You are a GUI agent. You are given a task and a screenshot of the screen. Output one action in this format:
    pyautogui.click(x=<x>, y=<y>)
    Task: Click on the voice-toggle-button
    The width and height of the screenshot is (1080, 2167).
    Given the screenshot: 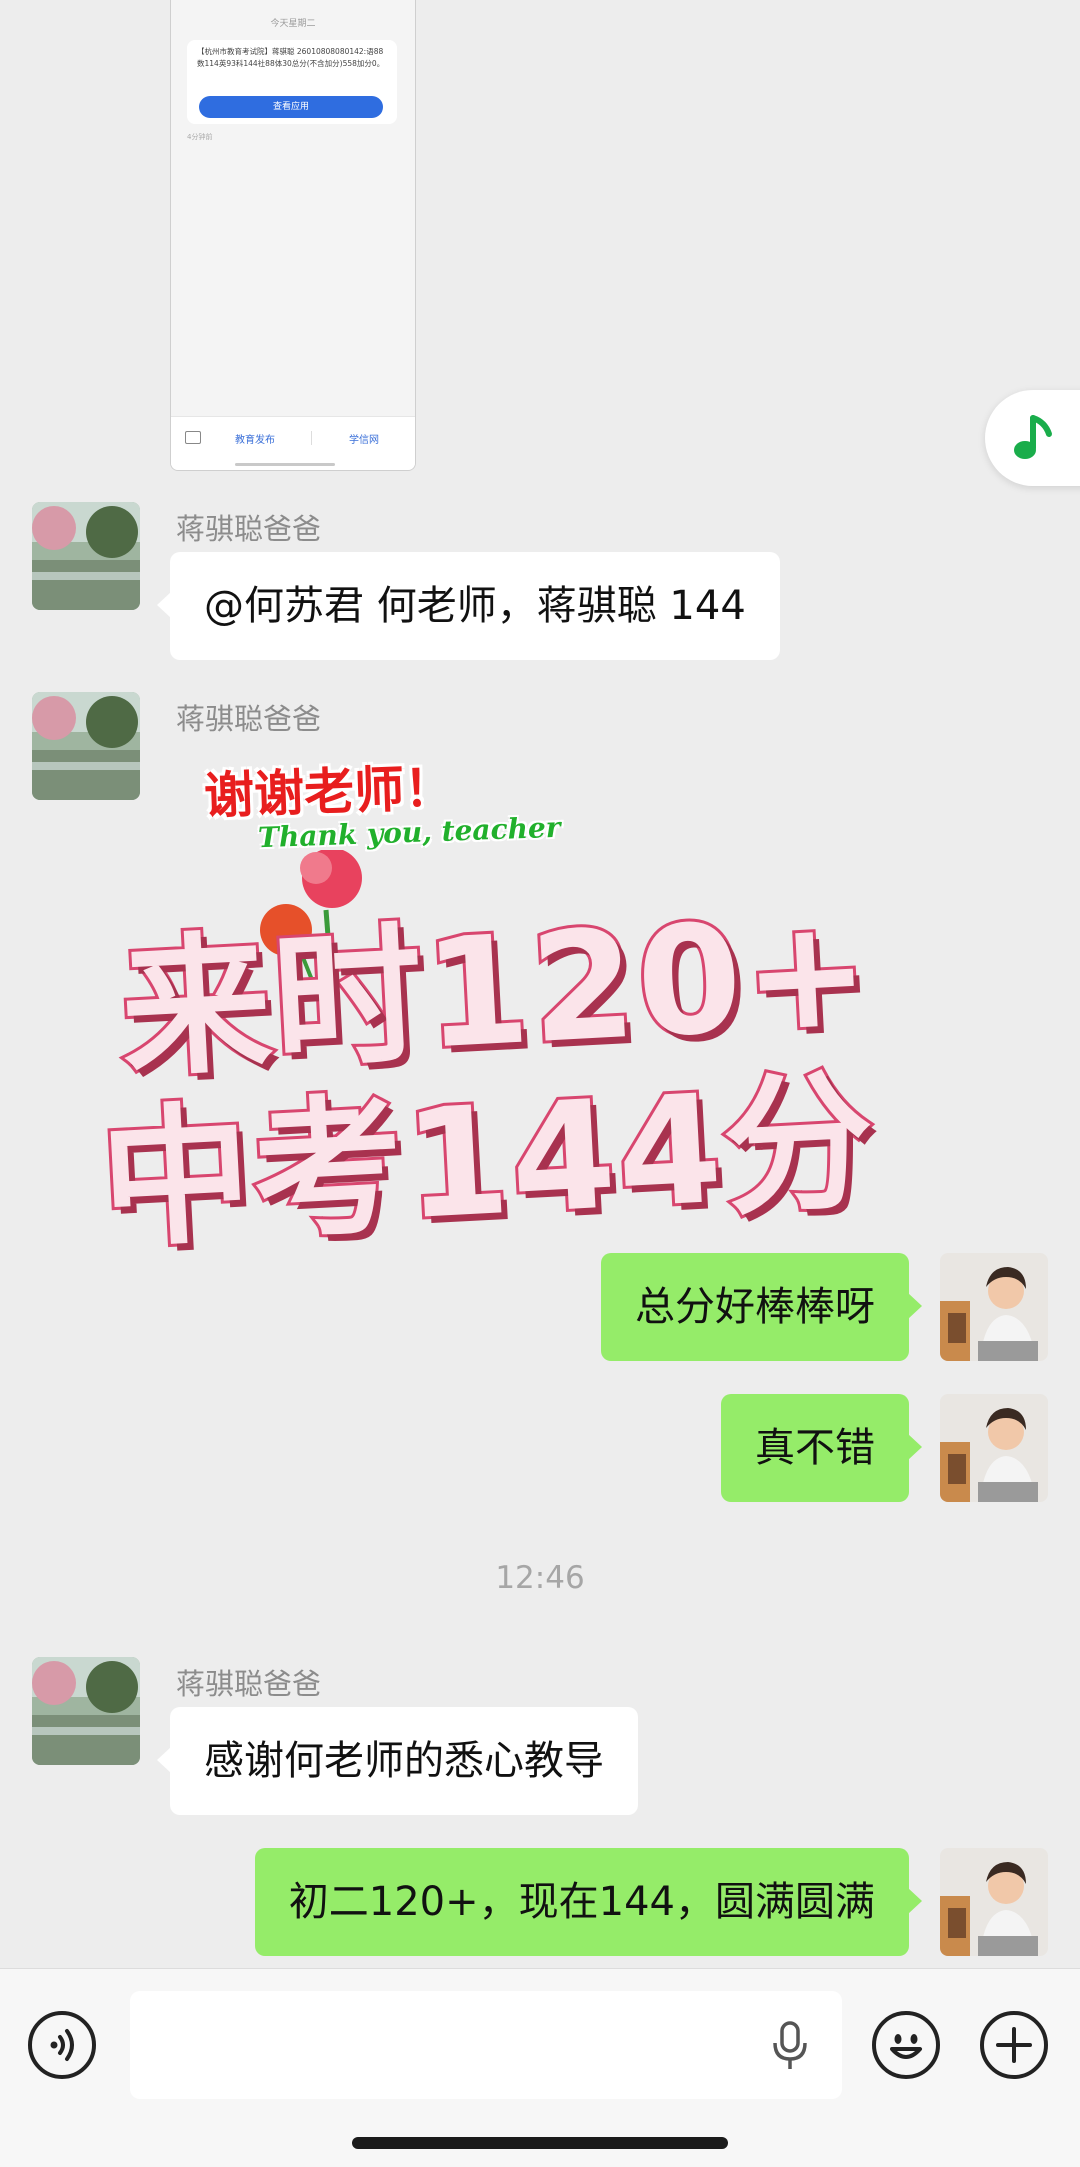 What is the action you would take?
    pyautogui.click(x=62, y=2045)
    